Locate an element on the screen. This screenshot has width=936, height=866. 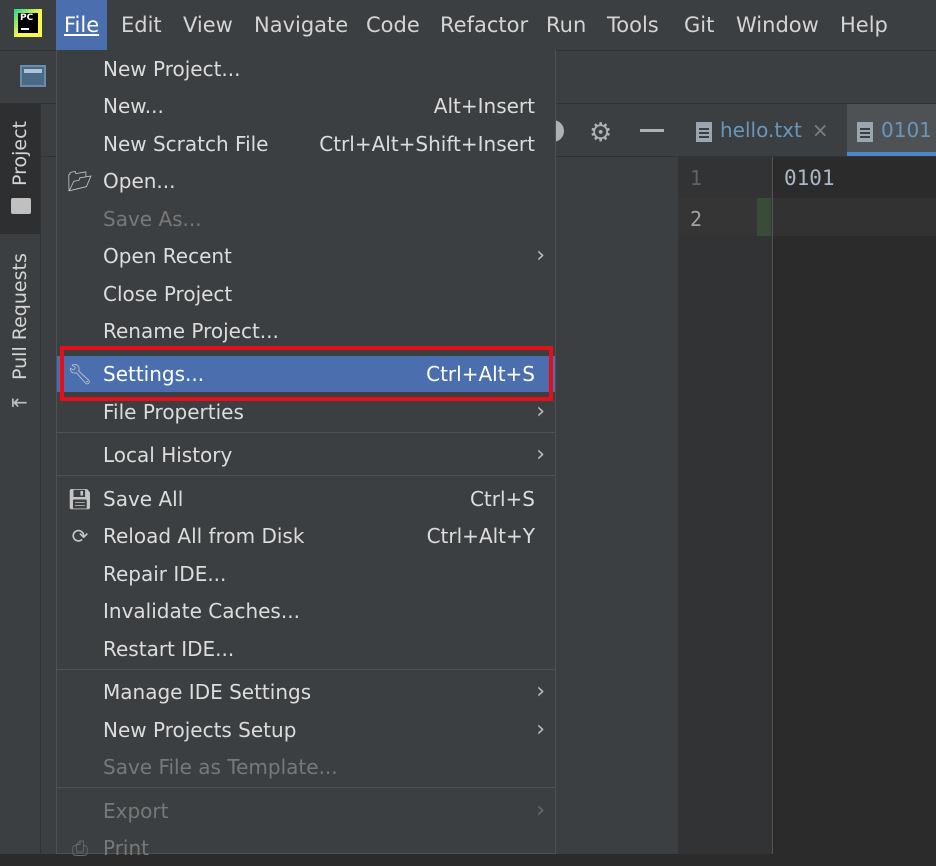
current-line-highlight is located at coordinates (854, 217).